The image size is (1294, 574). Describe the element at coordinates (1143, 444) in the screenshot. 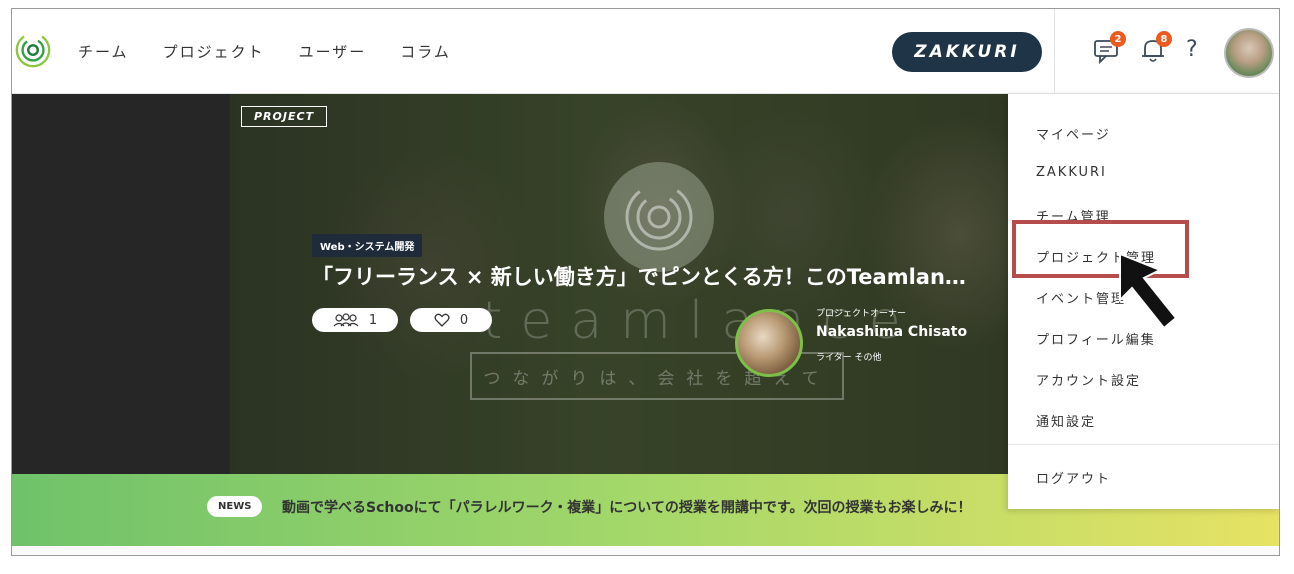

I see `menu-divider` at that location.